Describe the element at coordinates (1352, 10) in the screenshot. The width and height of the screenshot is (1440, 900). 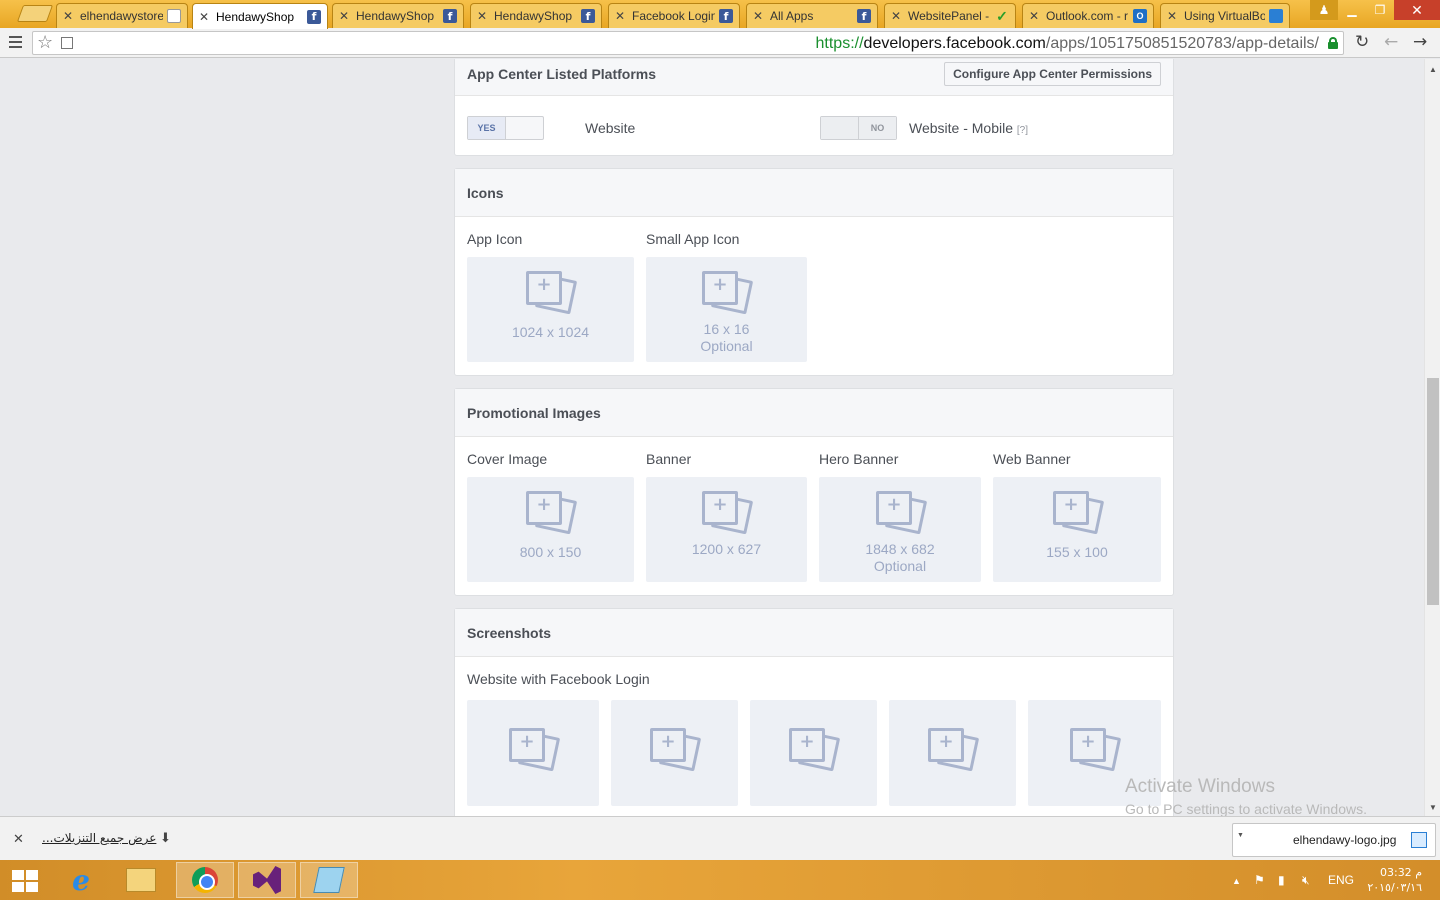
I see `minimize-button: ▁` at that location.